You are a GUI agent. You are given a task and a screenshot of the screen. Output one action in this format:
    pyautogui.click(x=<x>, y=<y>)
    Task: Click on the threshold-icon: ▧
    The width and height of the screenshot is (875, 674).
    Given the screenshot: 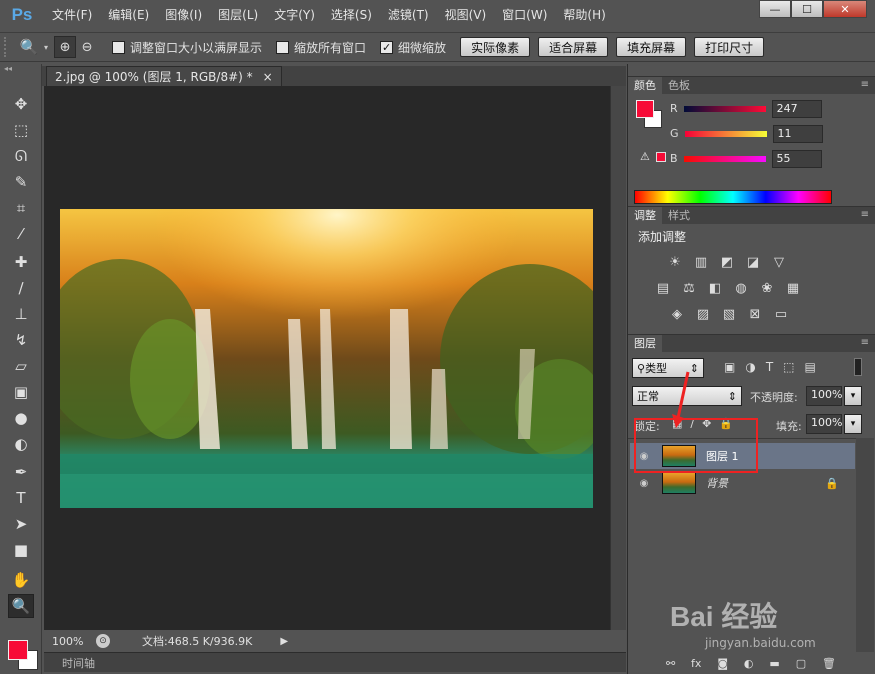 What is the action you would take?
    pyautogui.click(x=729, y=315)
    